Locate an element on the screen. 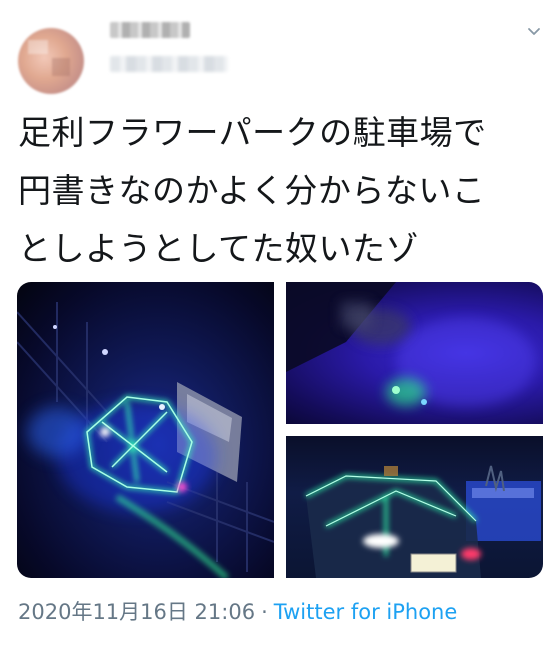 This screenshot has width=560, height=654. avatar is located at coordinates (51, 61).